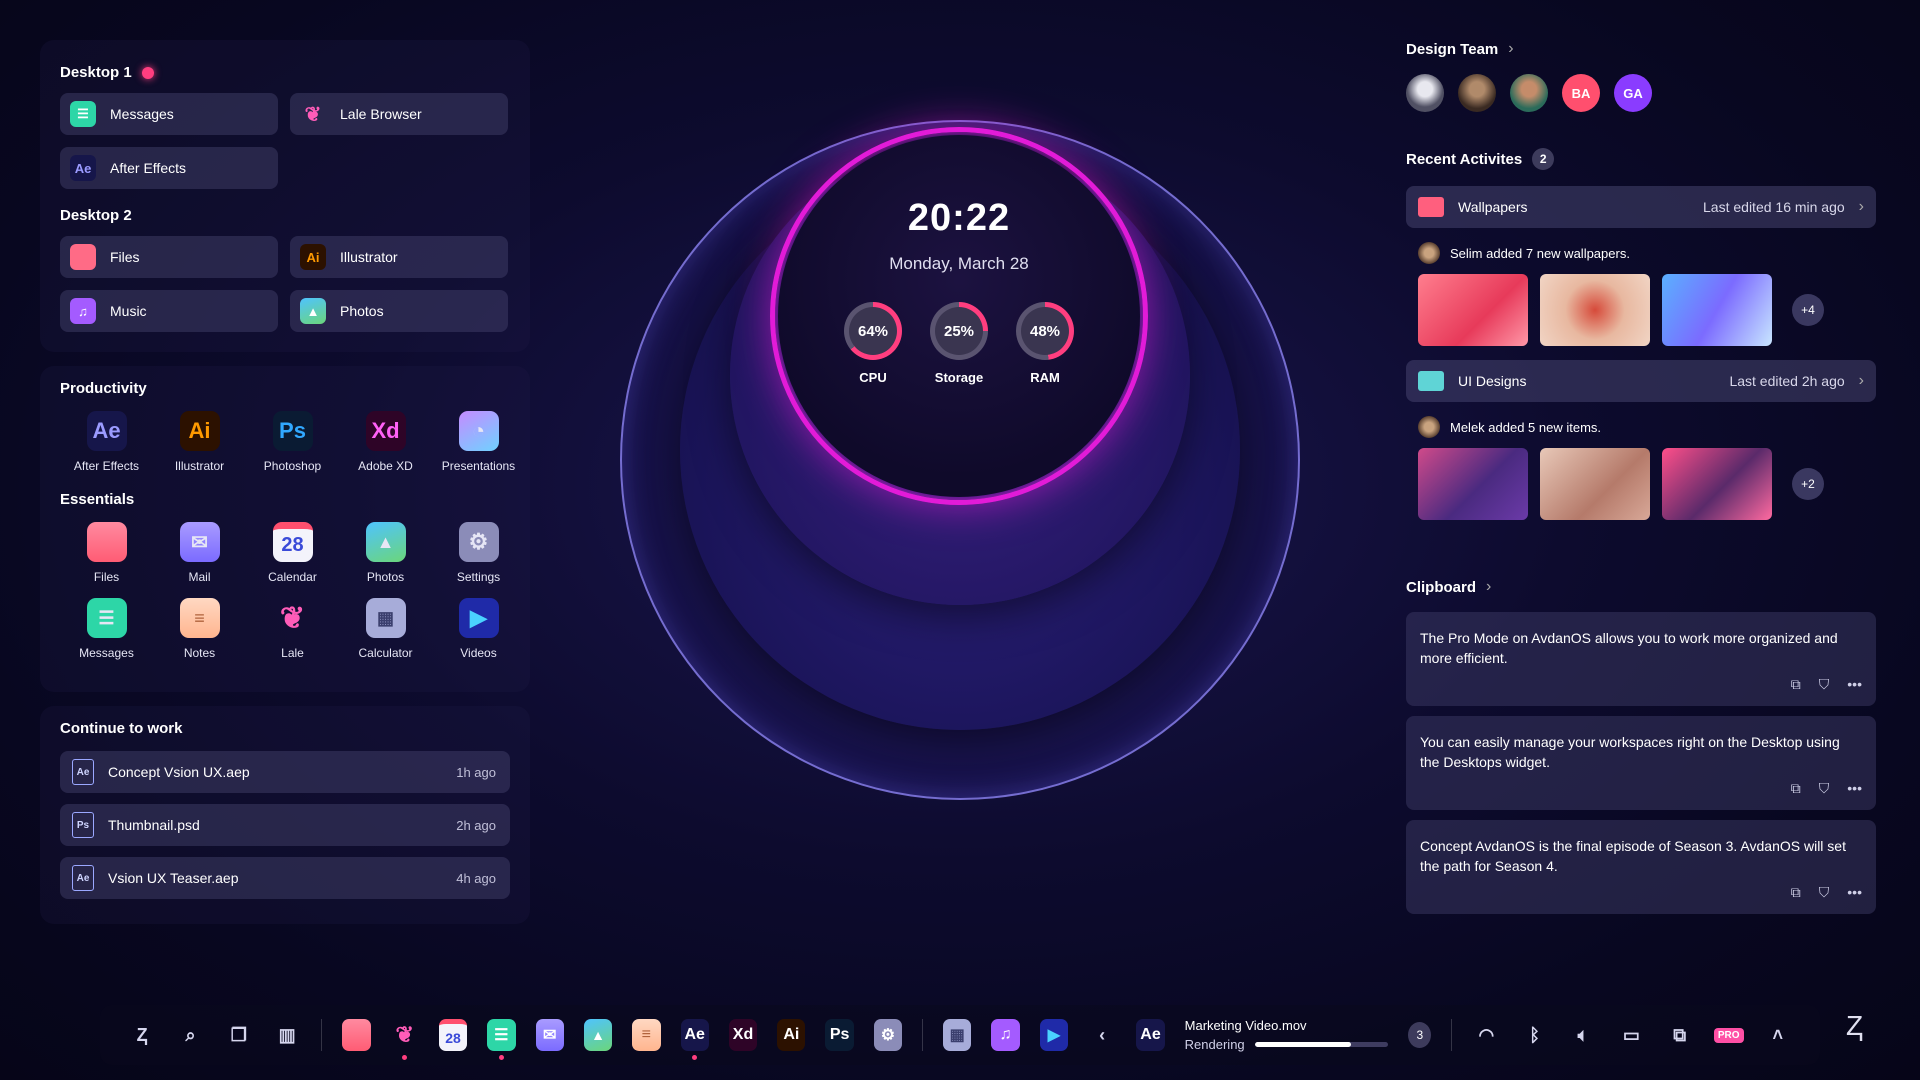 The image size is (1920, 1080). Describe the element at coordinates (356, 1035) in the screenshot. I see `folder-icon` at that location.